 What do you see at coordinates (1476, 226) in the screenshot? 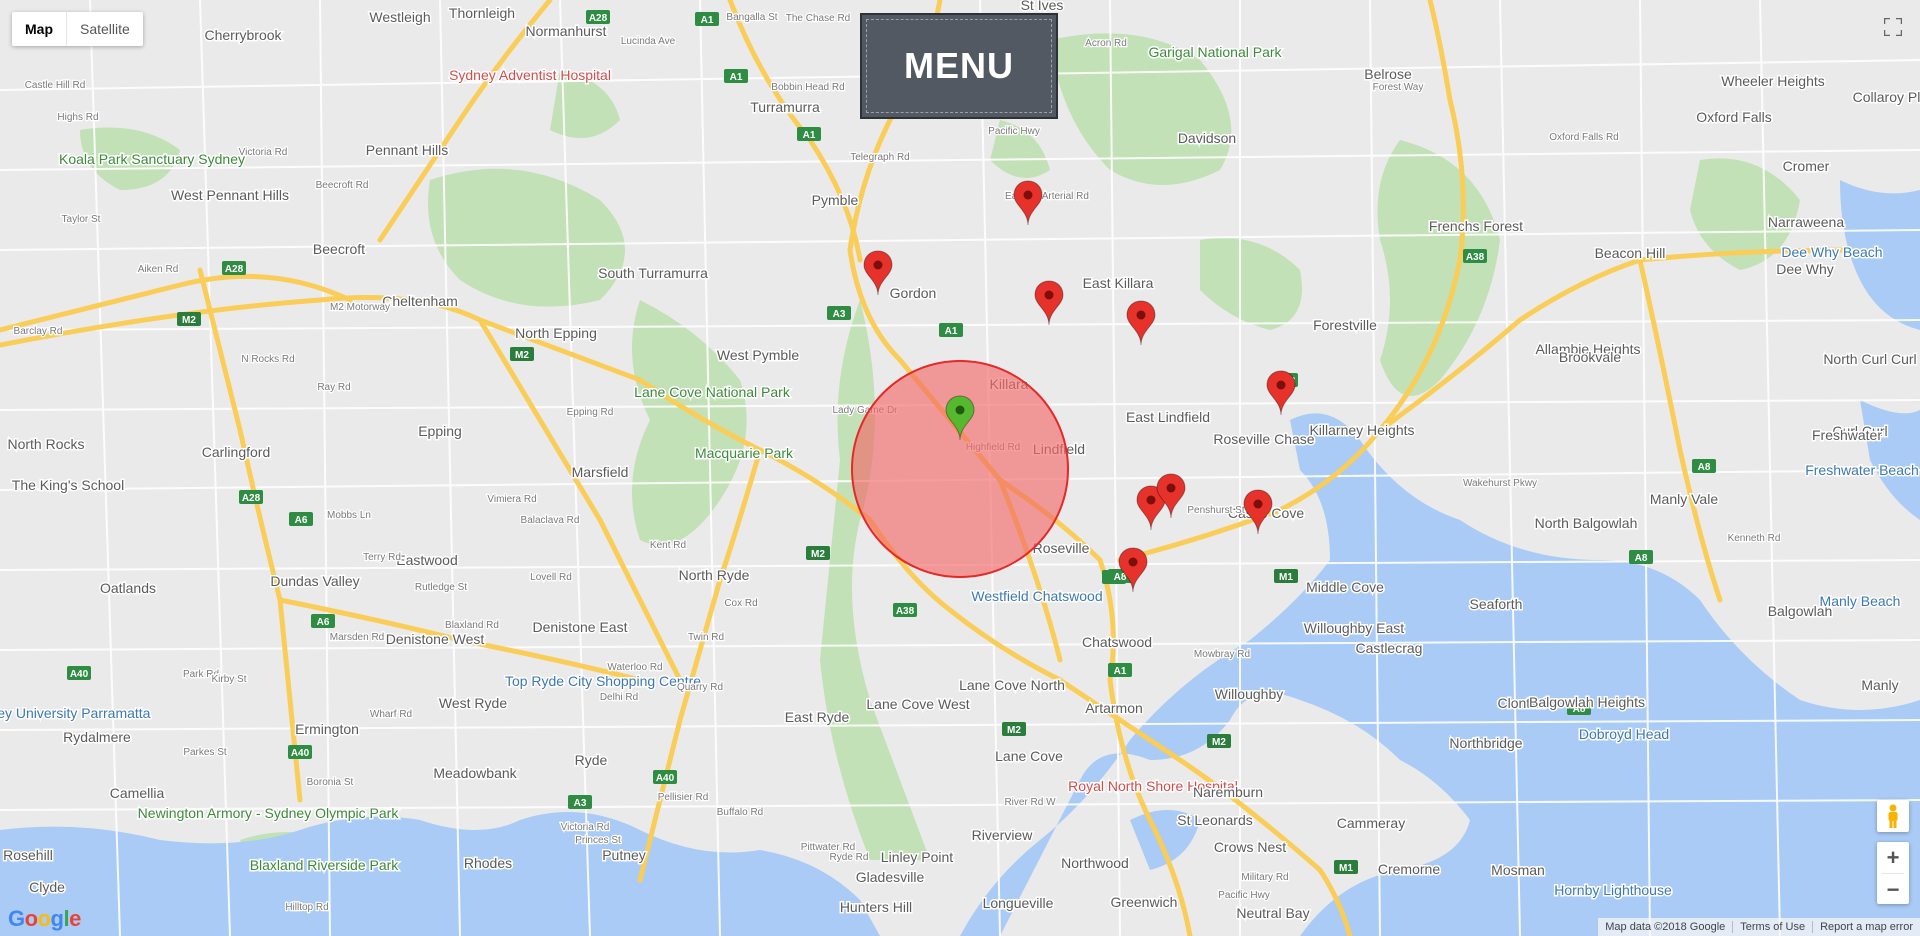
I see `place-label: Frenchs Forest` at bounding box center [1476, 226].